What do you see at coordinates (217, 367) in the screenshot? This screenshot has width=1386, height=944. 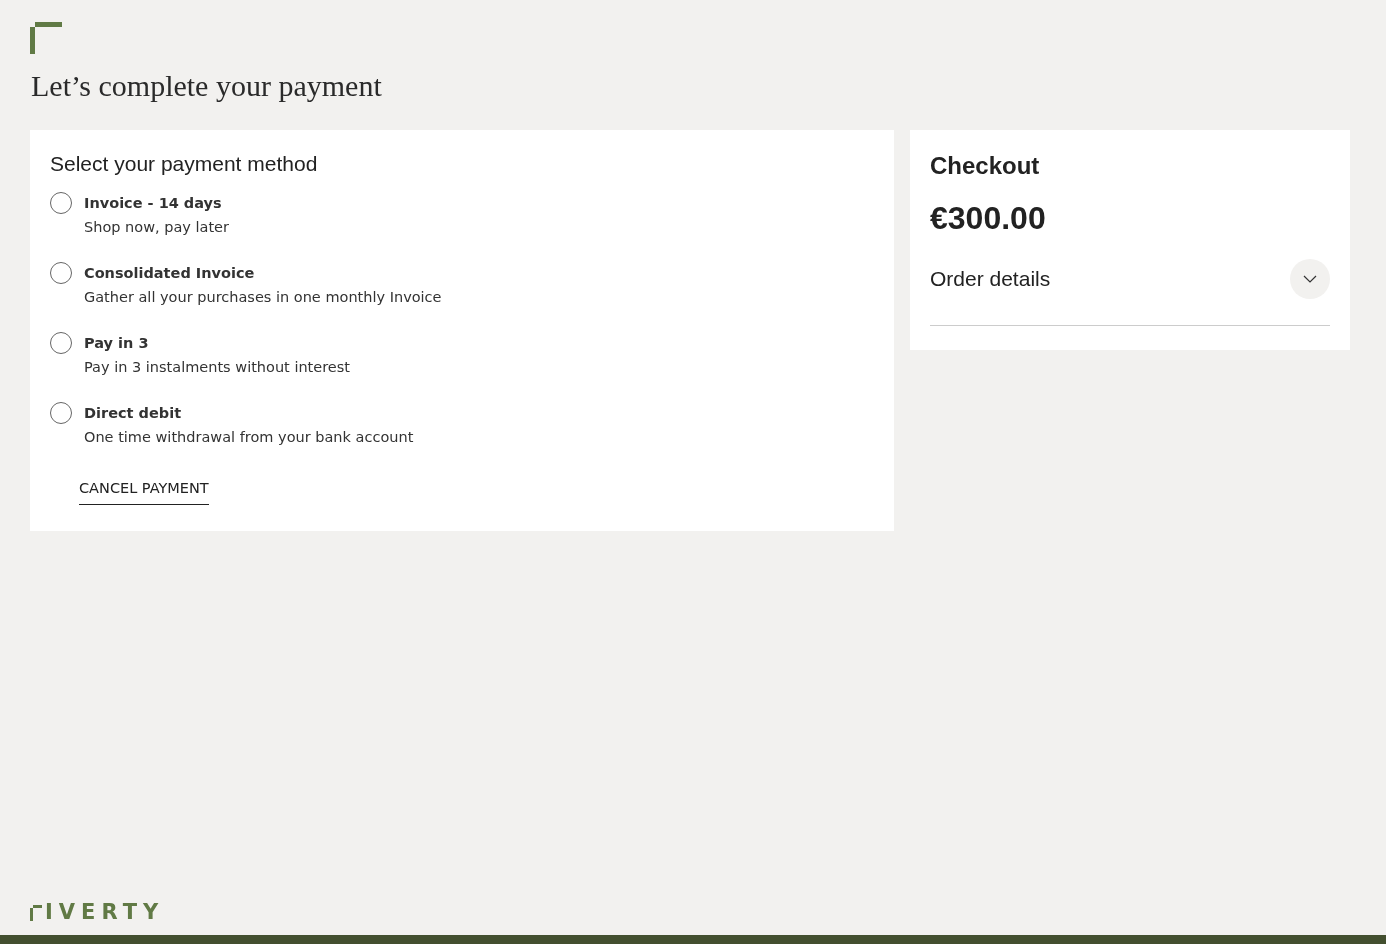 I see `option-description: Pay in 3 instalments without interest` at bounding box center [217, 367].